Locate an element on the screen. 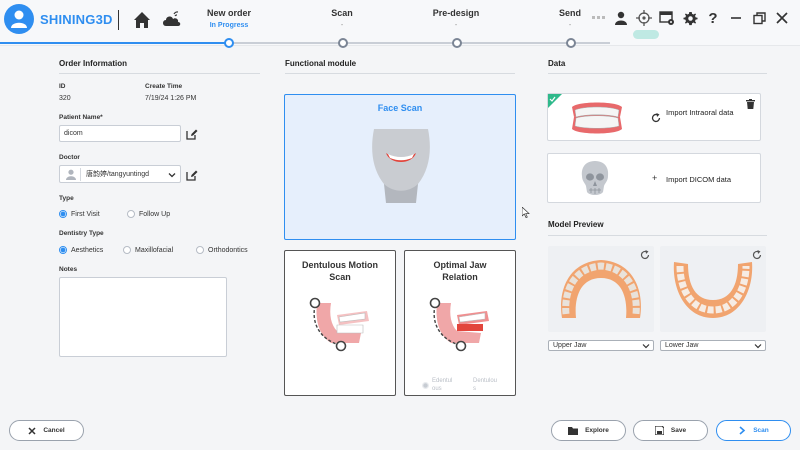  dentulous-motion-scan-card: Dentulous Motion Scan is located at coordinates (340, 323).